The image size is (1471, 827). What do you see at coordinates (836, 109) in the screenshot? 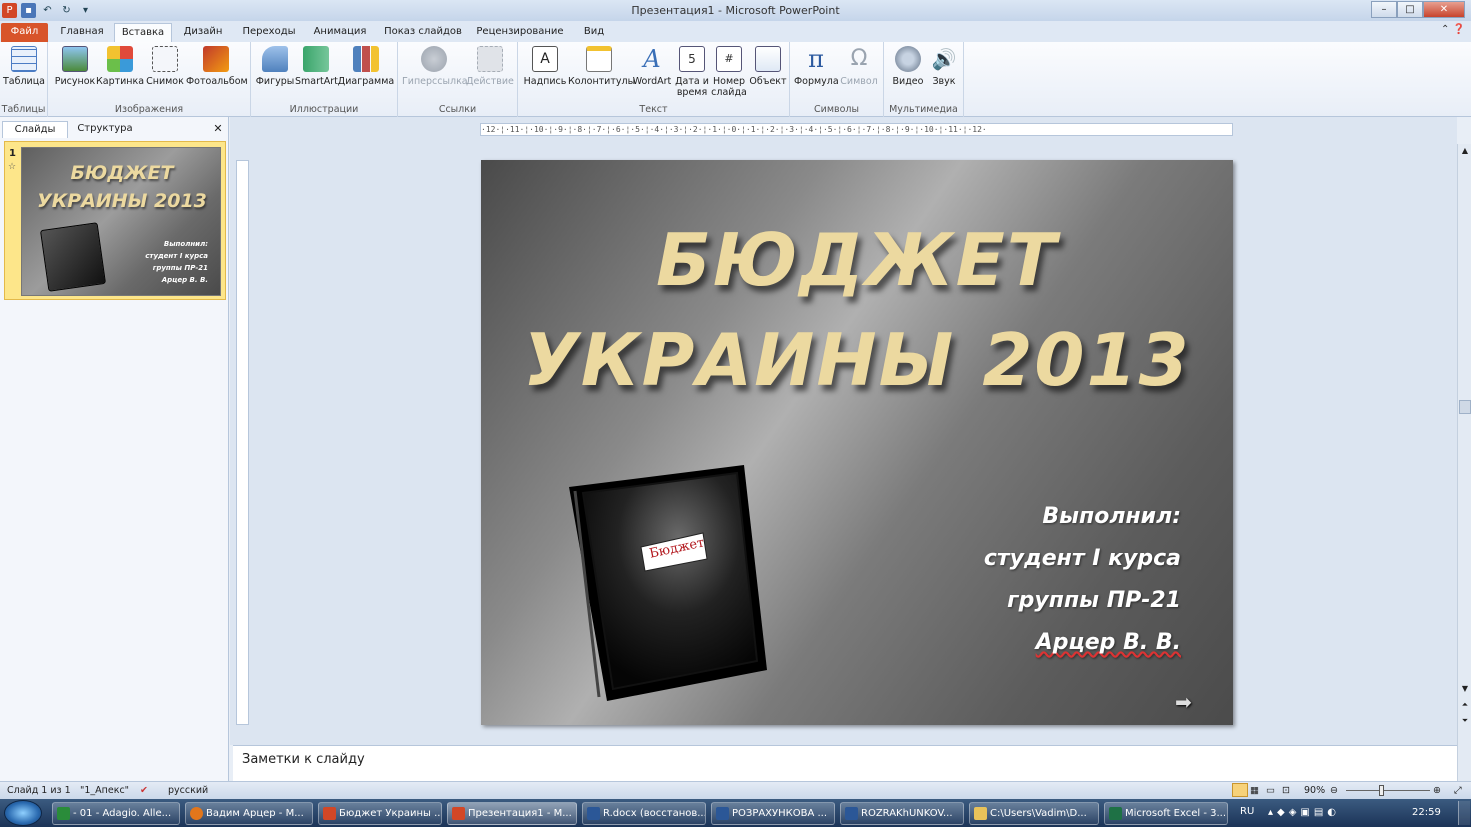
I see `group-label: Символы` at bounding box center [836, 109].